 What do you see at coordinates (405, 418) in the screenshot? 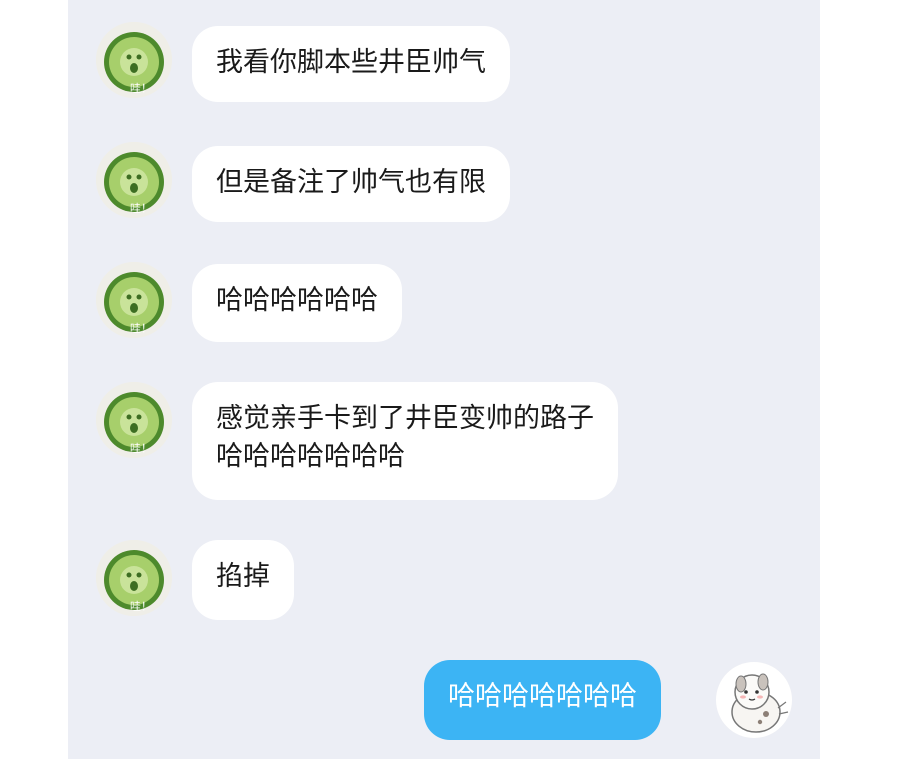
I see `message-text-line: 感觉亲手卡到了井臣变帅的路子` at bounding box center [405, 418].